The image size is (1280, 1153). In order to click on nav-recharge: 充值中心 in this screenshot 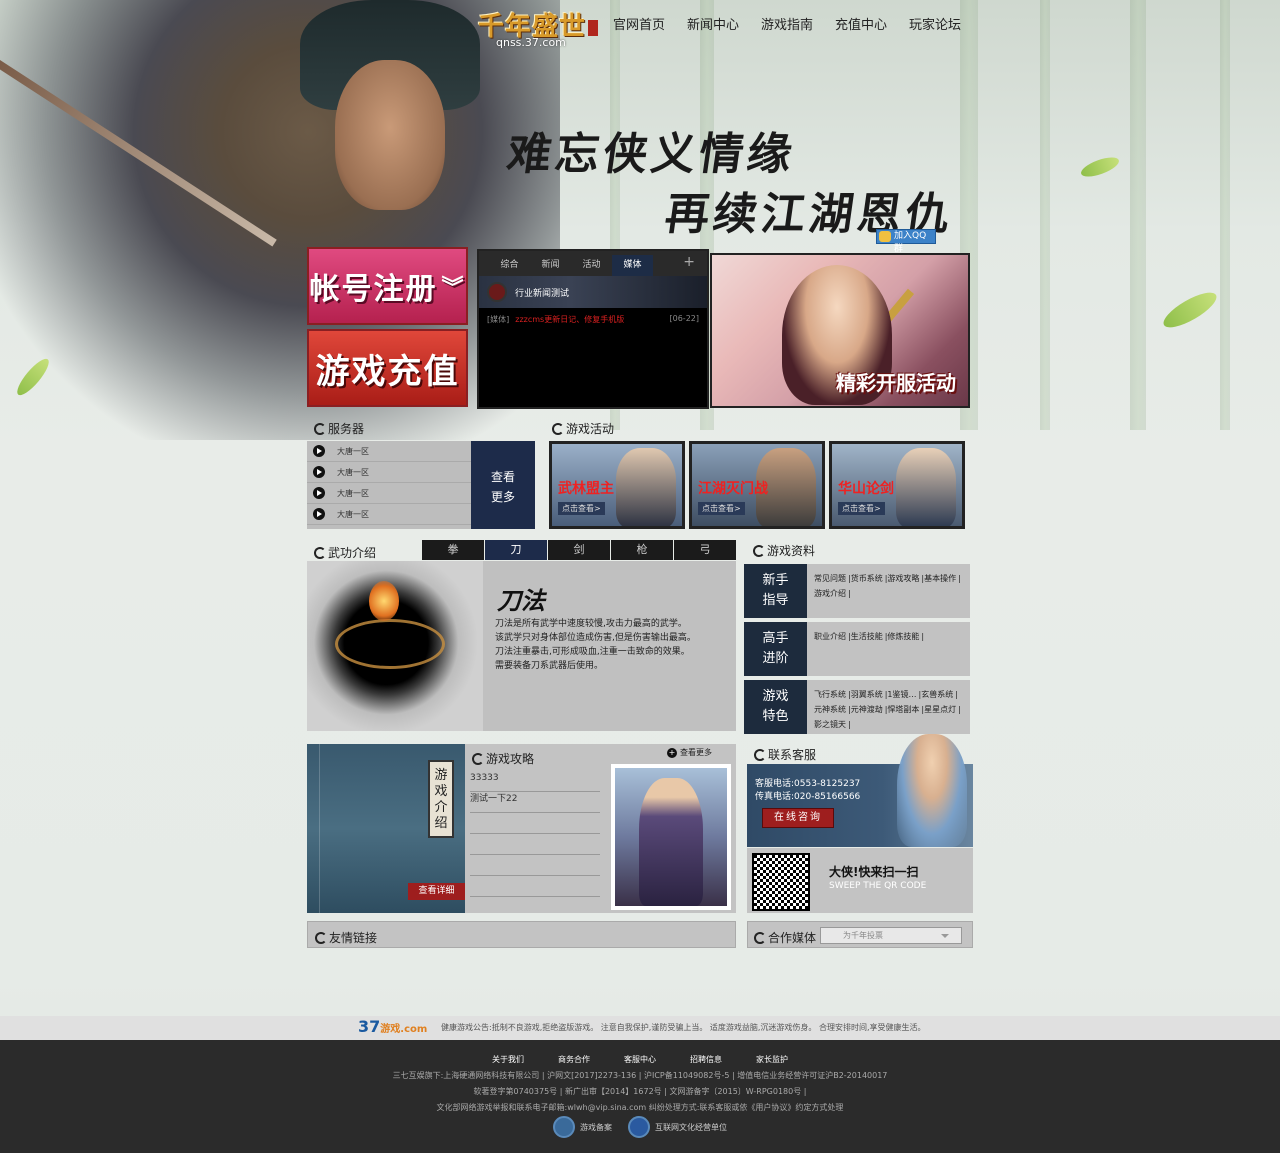, I will do `click(861, 23)`.